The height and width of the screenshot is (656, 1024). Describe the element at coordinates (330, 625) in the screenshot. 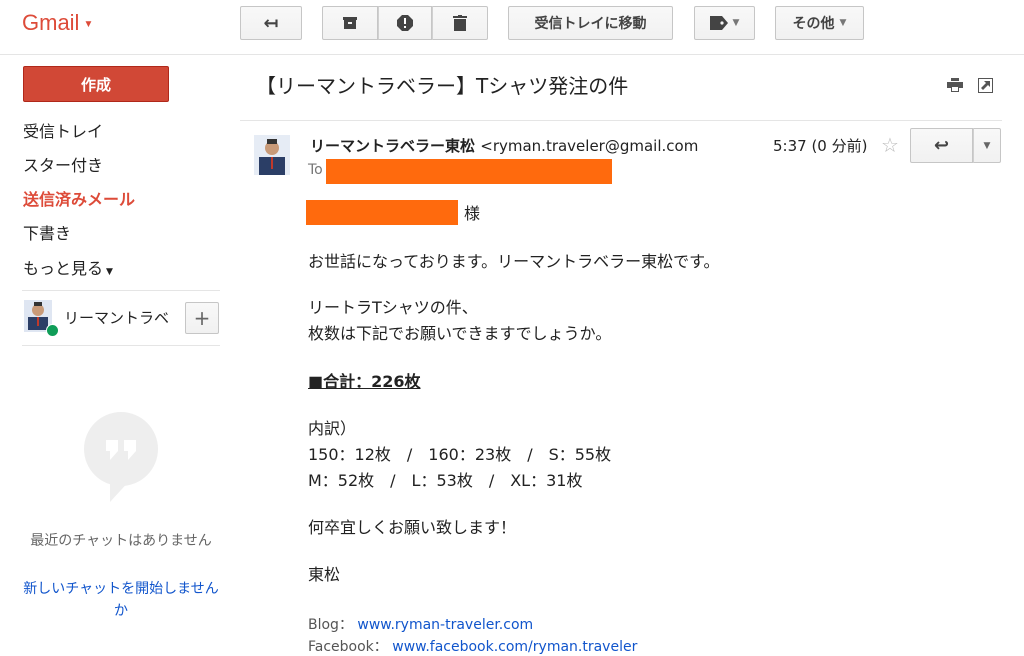

I see `blog-label: Blog：` at that location.